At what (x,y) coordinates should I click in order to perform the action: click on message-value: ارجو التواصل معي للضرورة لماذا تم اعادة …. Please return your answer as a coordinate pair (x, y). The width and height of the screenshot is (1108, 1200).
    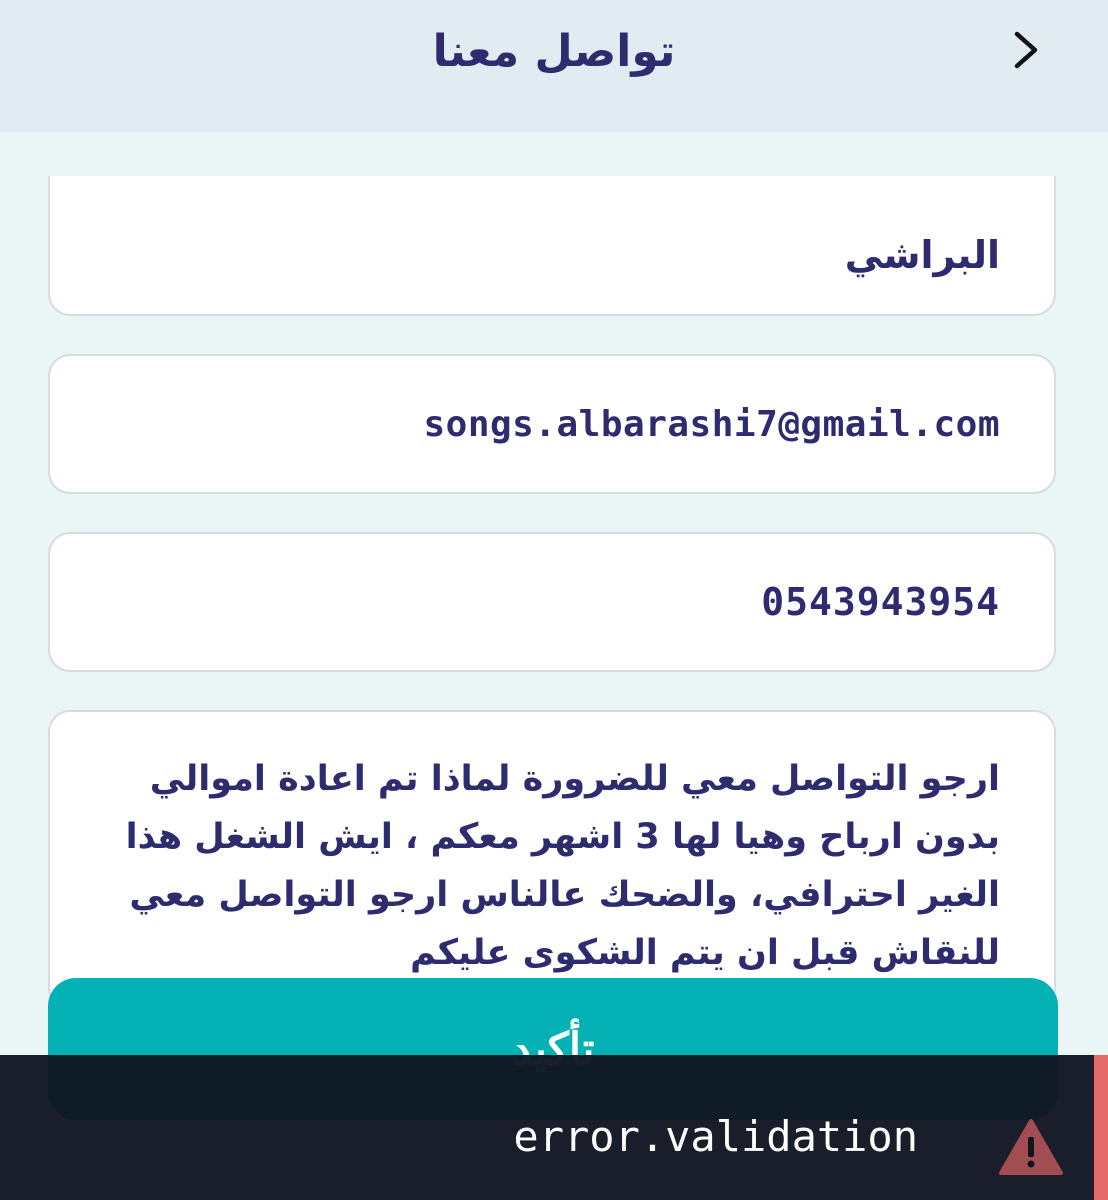
    Looking at the image, I should click on (562, 866).